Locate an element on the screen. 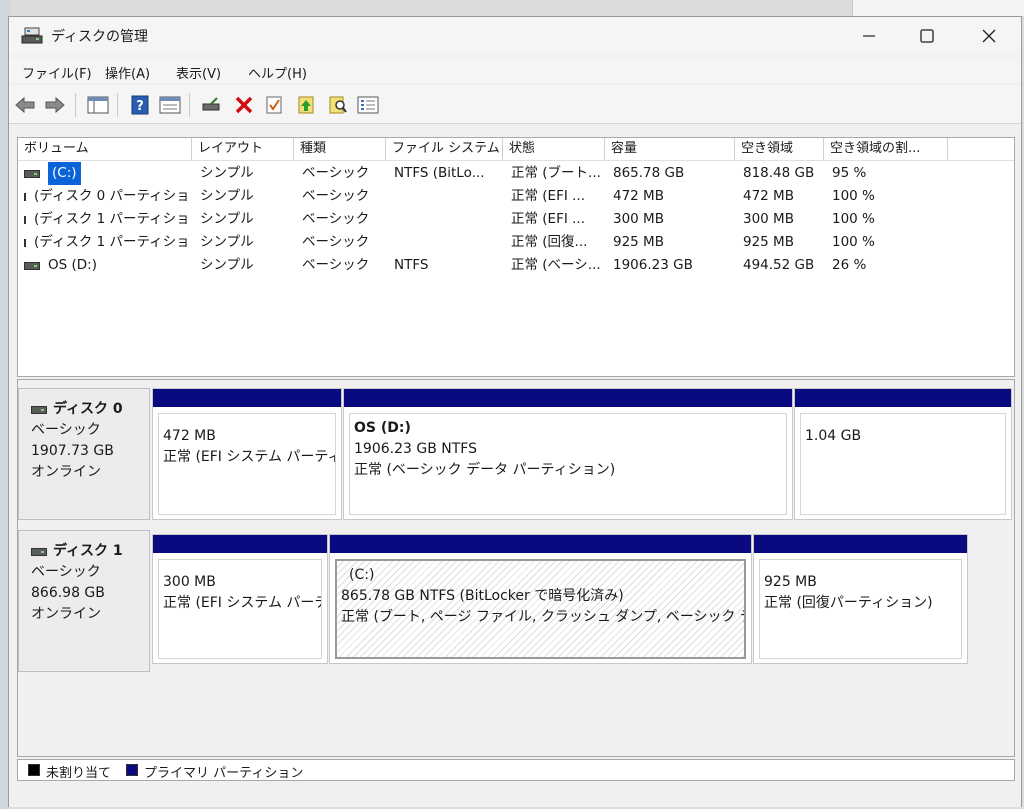 This screenshot has height=809, width=1024. legend-label-primary: プライマリ パーティション is located at coordinates (224, 773).